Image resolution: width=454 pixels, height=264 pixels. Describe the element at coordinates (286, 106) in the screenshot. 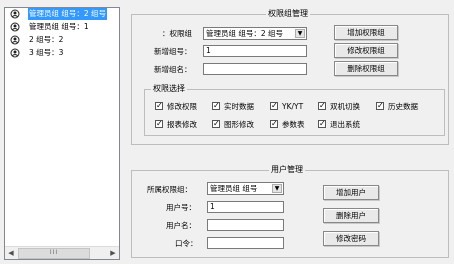

I see `checkbox-yk-yt: ✓ YK/YT` at that location.